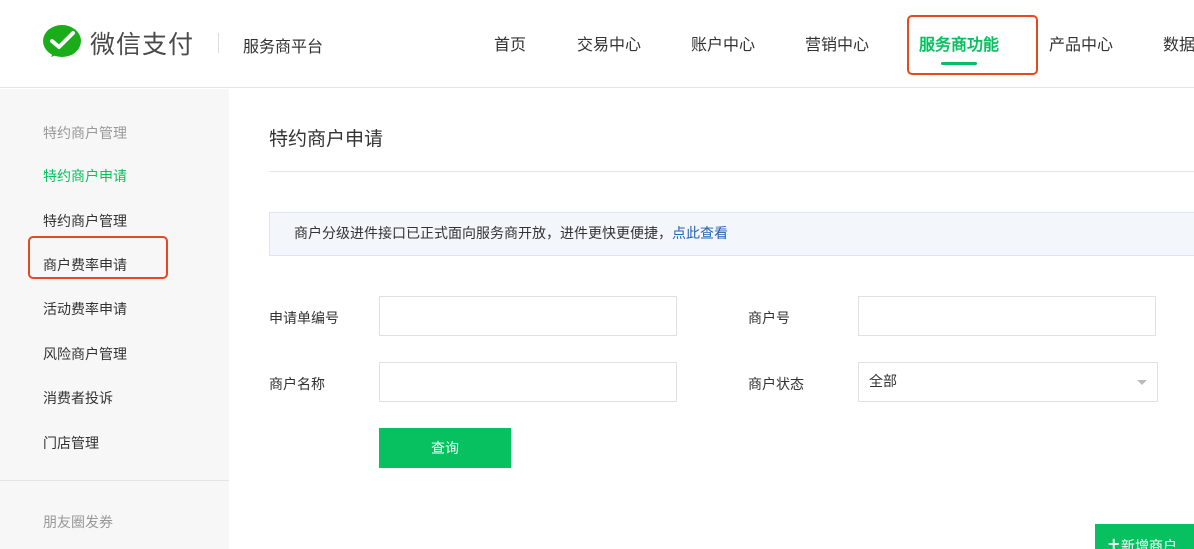  What do you see at coordinates (85, 221) in the screenshot?
I see `sidebar-item-merchant-manage: 特约商户管理` at bounding box center [85, 221].